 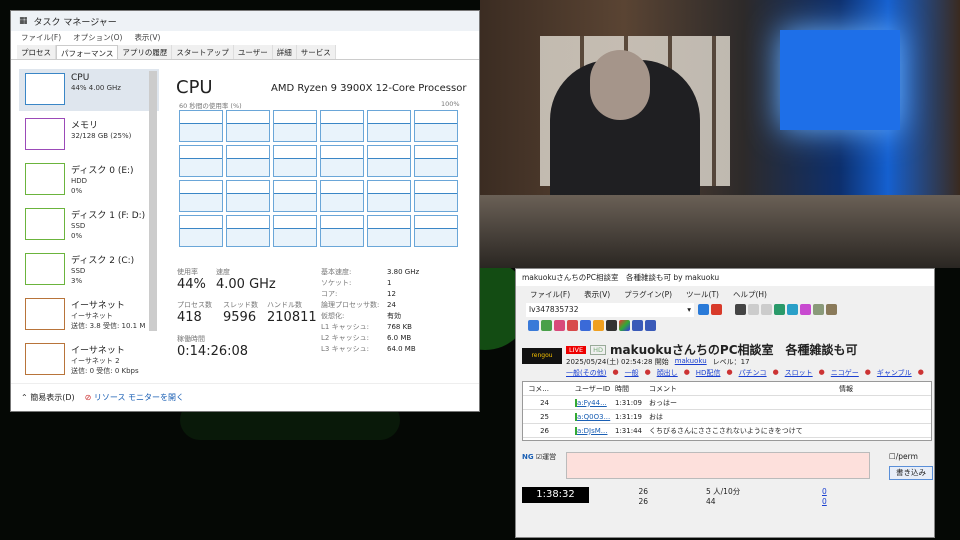 What do you see at coordinates (89, 225) in the screenshot?
I see `sidebar-item: ディスク 1 (F: D:) SSD 0%` at bounding box center [89, 225].